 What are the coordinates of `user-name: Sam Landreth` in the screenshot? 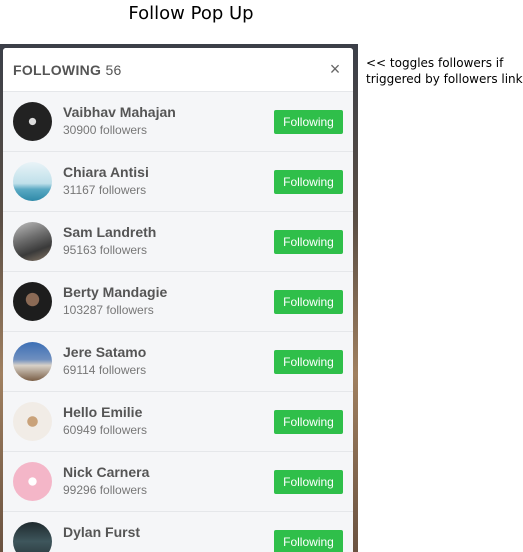 It's located at (109, 232).